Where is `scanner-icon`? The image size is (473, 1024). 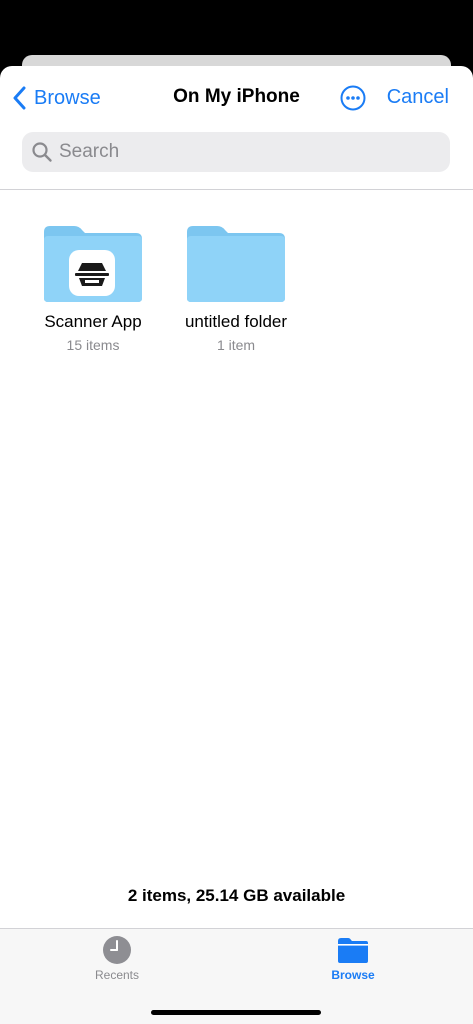 scanner-icon is located at coordinates (92, 273).